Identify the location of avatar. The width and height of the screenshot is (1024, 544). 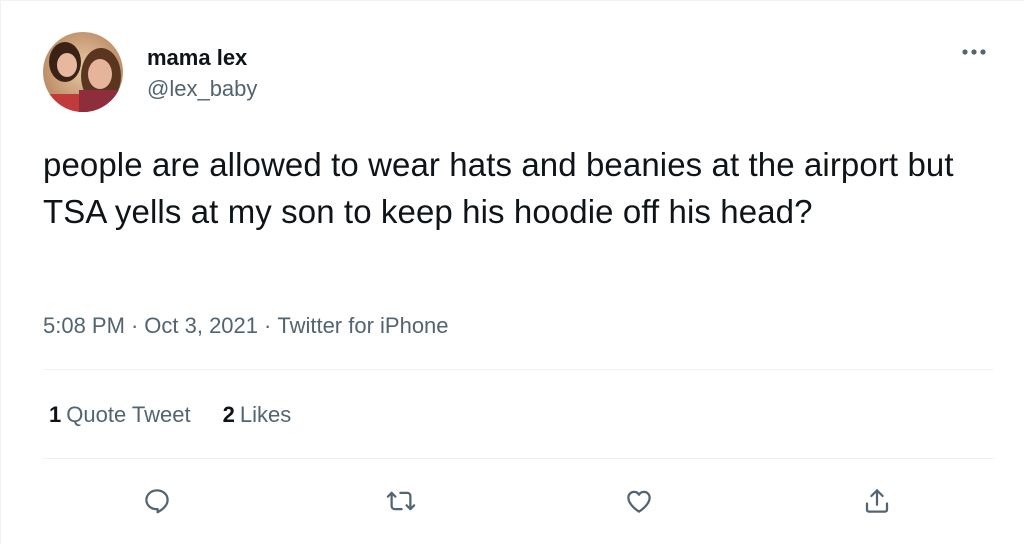
(83, 72).